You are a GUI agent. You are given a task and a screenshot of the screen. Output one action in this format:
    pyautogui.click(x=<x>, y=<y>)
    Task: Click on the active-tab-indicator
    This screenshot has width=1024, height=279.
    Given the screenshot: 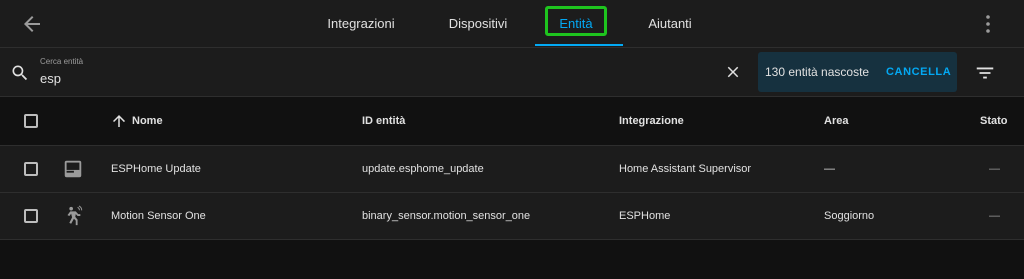 What is the action you would take?
    pyautogui.click(x=579, y=45)
    